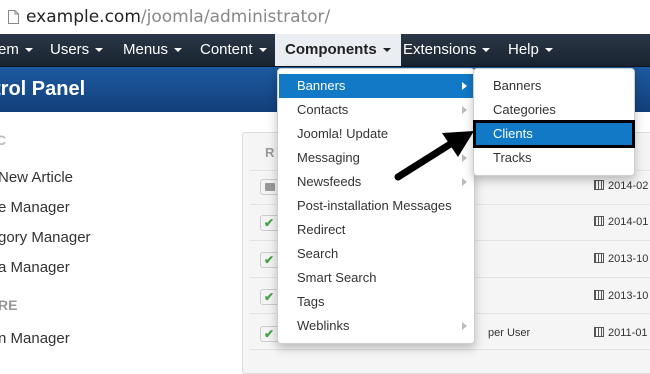  Describe the element at coordinates (43, 89) in the screenshot. I see `page-title: trol Panel` at that location.